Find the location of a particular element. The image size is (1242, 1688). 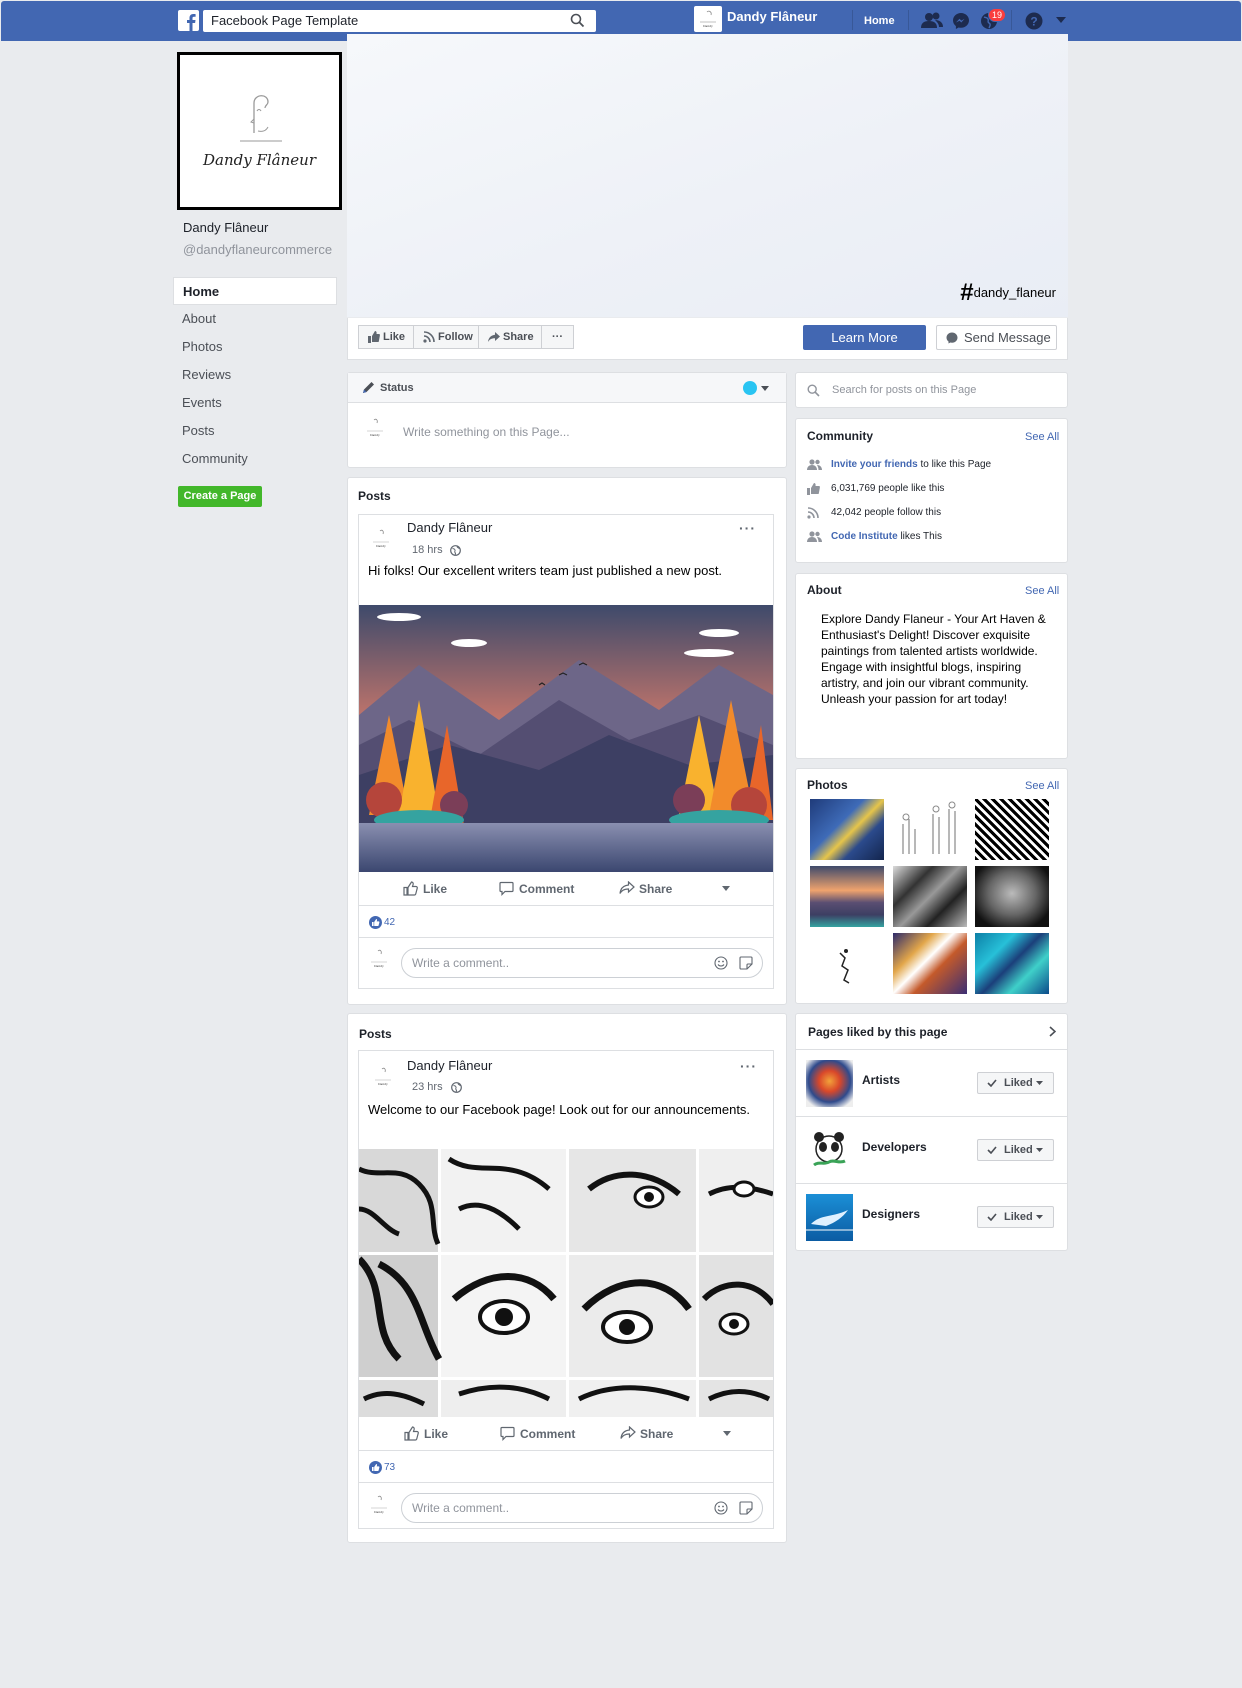

friend-page-link: Code Institute is located at coordinates (864, 536).